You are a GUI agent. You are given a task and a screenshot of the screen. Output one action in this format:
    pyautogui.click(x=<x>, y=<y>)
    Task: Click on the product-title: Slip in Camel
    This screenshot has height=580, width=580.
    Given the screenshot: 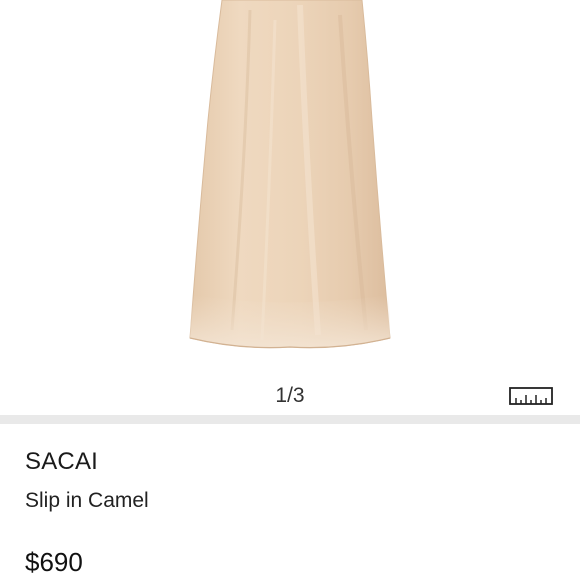 What is the action you would take?
    pyautogui.click(x=87, y=500)
    